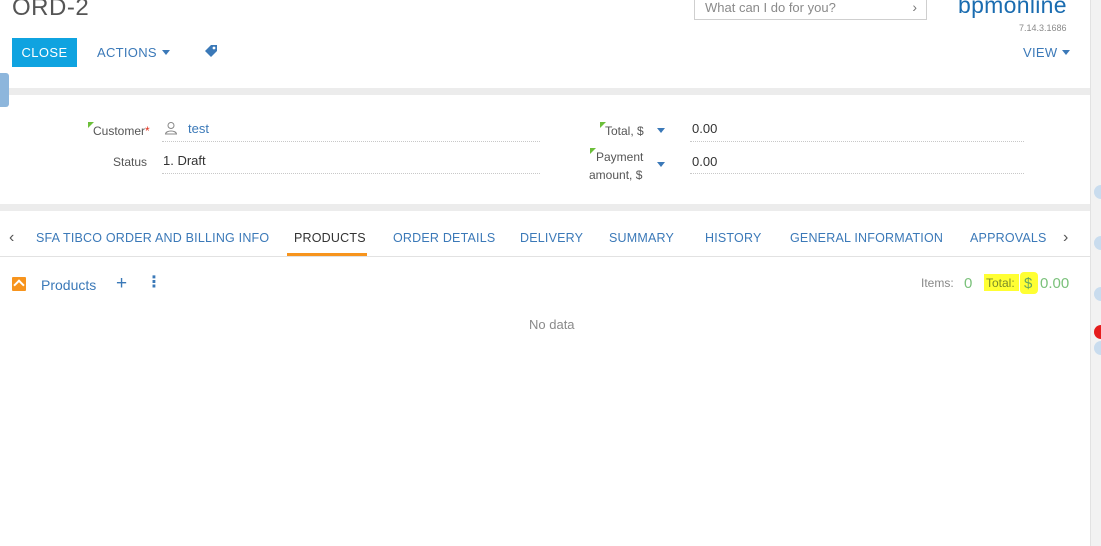  Describe the element at coordinates (444, 238) in the screenshot. I see `tab-order-details: ORDER DETAILS` at that location.